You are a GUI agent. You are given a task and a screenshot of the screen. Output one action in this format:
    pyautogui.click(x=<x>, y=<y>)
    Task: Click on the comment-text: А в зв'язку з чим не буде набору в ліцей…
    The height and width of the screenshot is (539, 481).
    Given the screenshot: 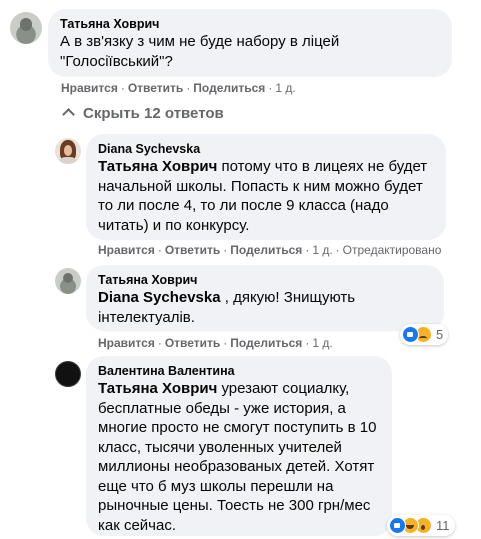 What is the action you would take?
    pyautogui.click(x=200, y=51)
    